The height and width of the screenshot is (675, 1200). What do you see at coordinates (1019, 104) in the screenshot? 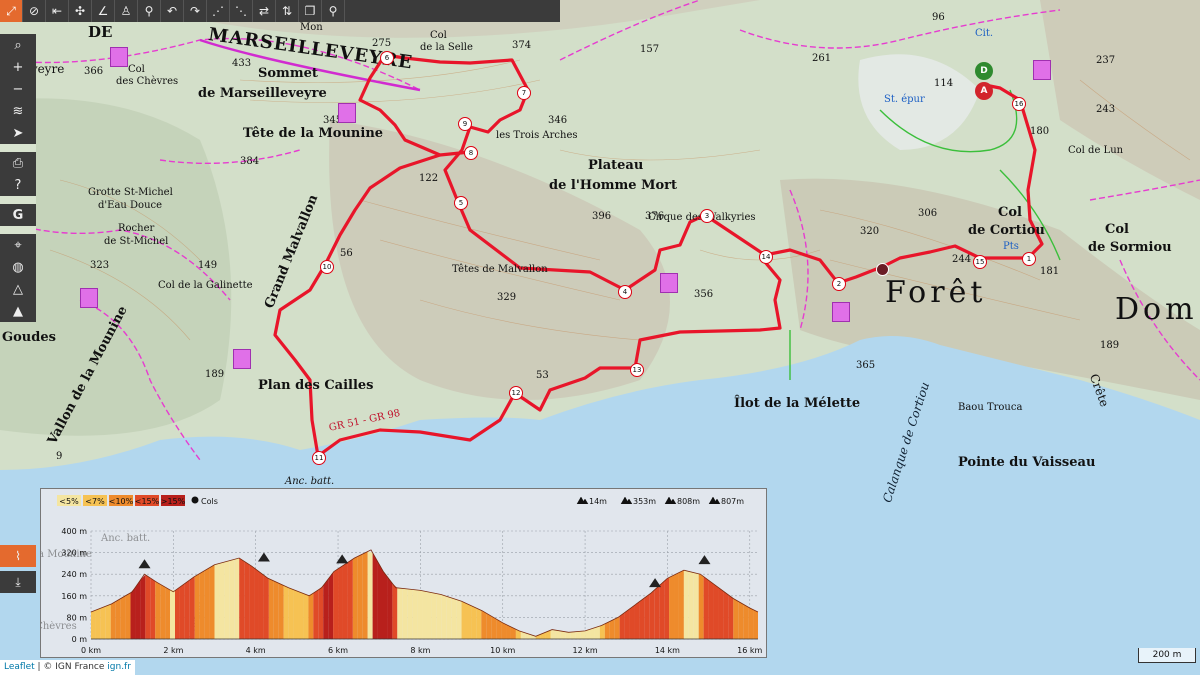
I see `waypoint: 16` at bounding box center [1019, 104].